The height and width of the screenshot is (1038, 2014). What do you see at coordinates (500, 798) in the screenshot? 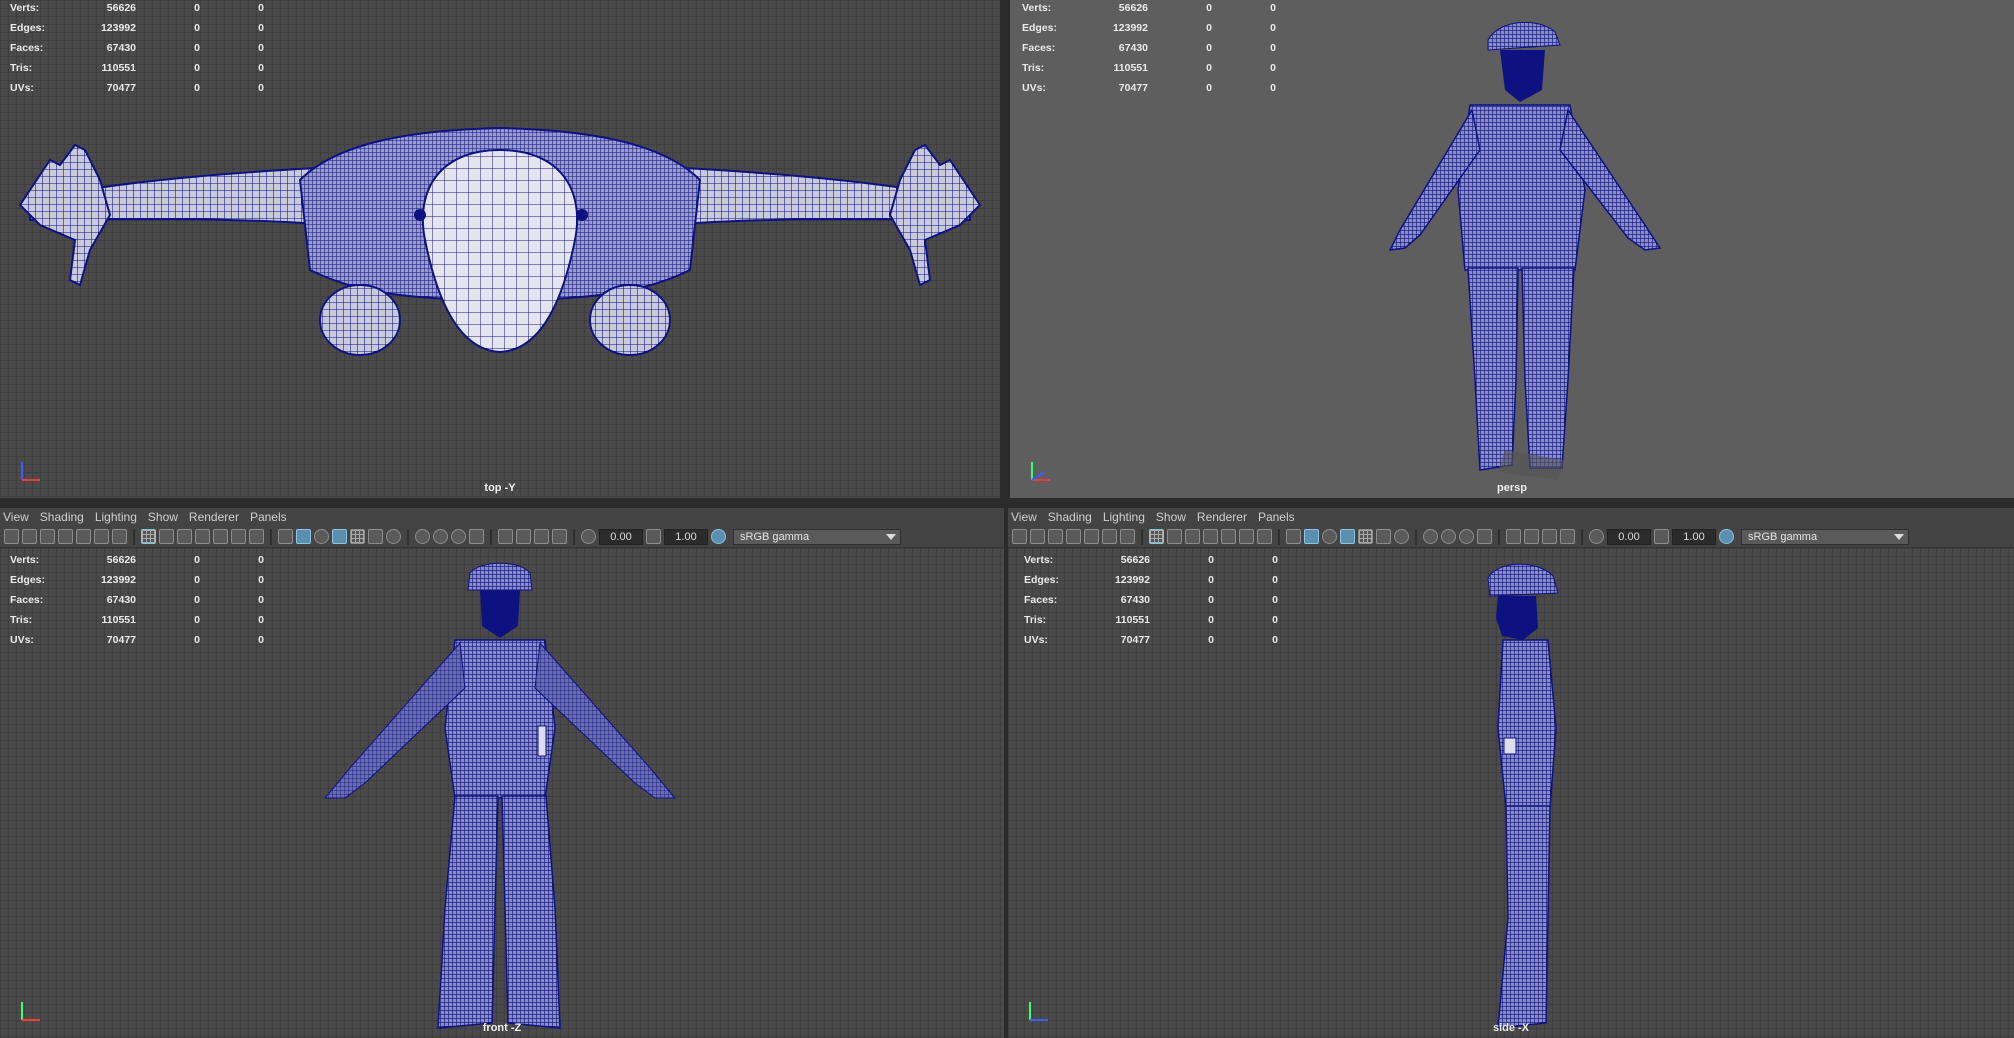
I see `character-mesh-front` at bounding box center [500, 798].